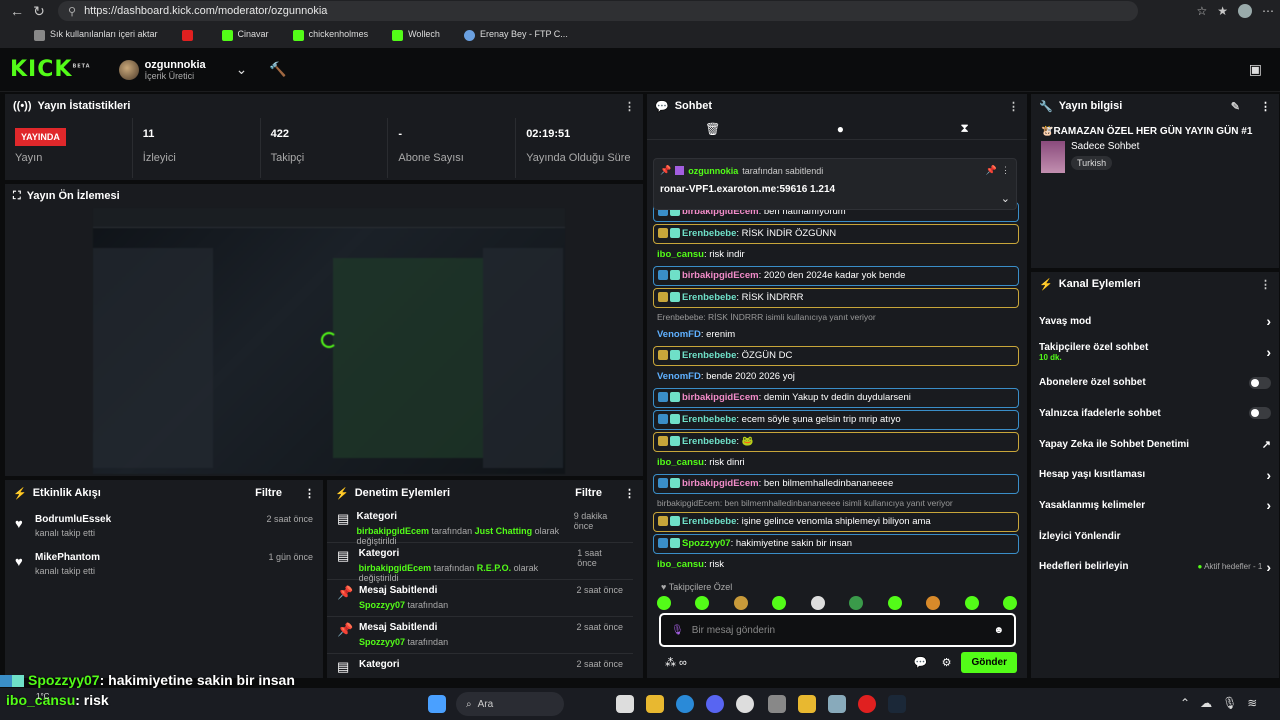 This screenshot has width=1280, height=720. What do you see at coordinates (1155, 321) in the screenshot?
I see `slow-mode-row: Yavaş mod ›` at bounding box center [1155, 321].